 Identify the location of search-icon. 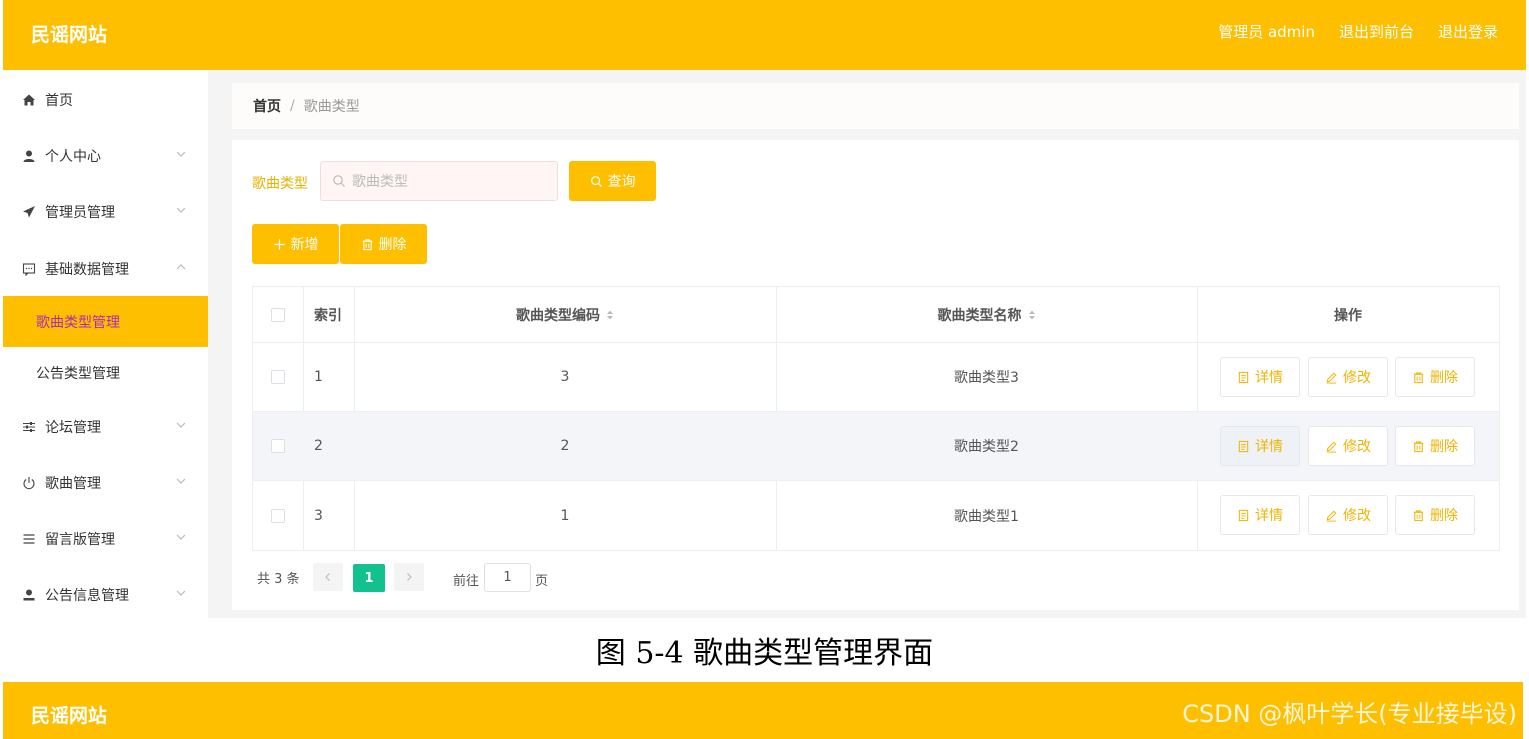
(596, 181).